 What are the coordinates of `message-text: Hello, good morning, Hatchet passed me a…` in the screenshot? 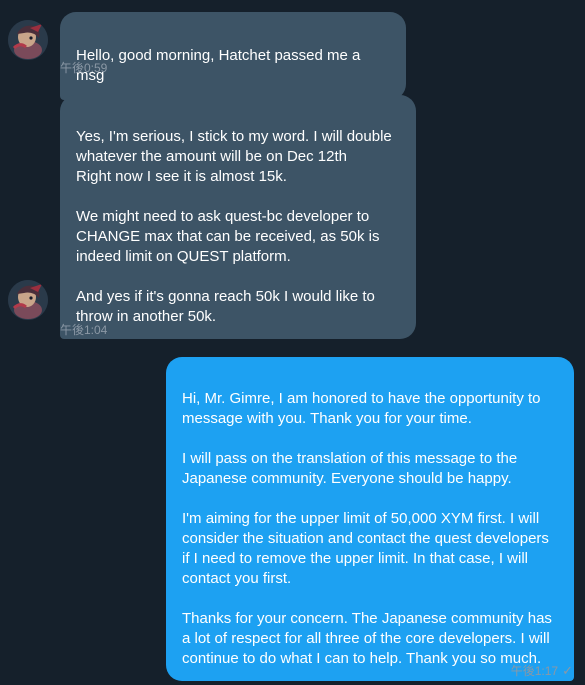 It's located at (218, 65).